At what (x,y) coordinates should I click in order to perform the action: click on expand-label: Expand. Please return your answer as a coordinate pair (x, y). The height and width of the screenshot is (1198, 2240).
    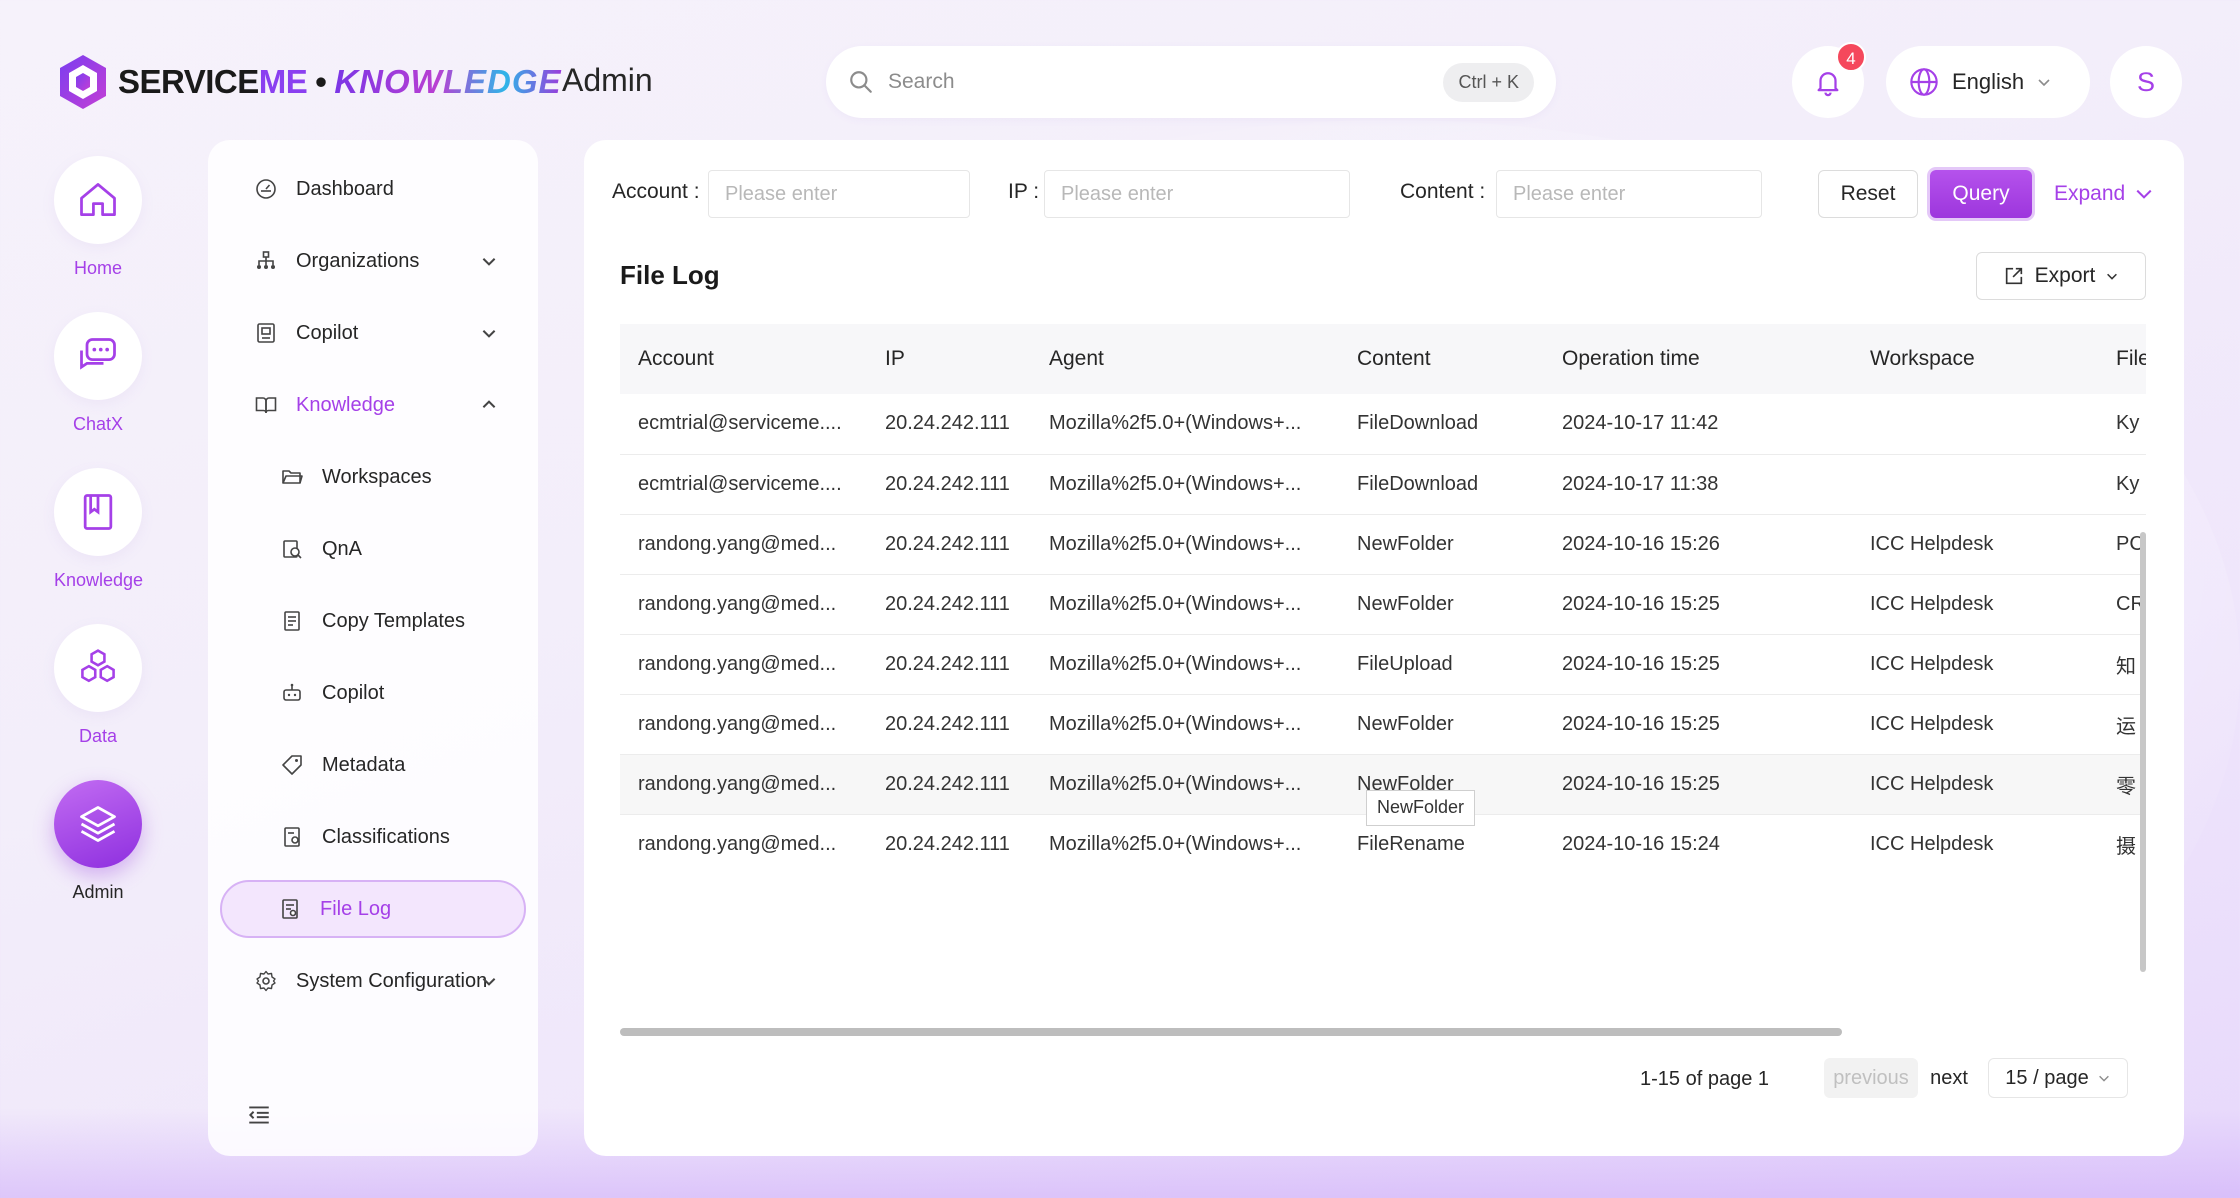
    Looking at the image, I should click on (2090, 193).